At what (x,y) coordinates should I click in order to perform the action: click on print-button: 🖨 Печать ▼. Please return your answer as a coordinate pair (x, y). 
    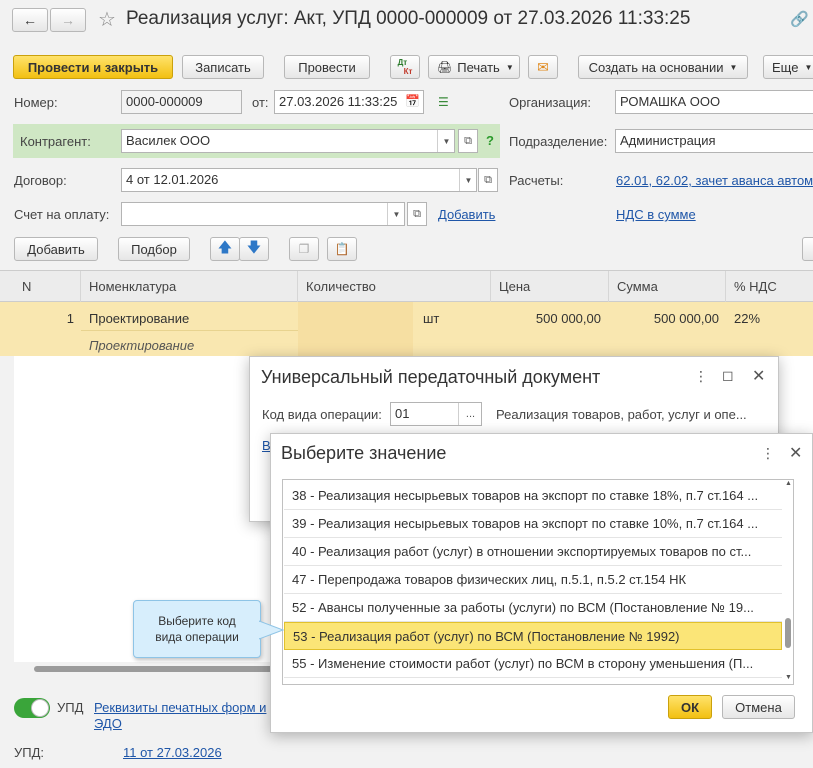
    Looking at the image, I should click on (474, 67).